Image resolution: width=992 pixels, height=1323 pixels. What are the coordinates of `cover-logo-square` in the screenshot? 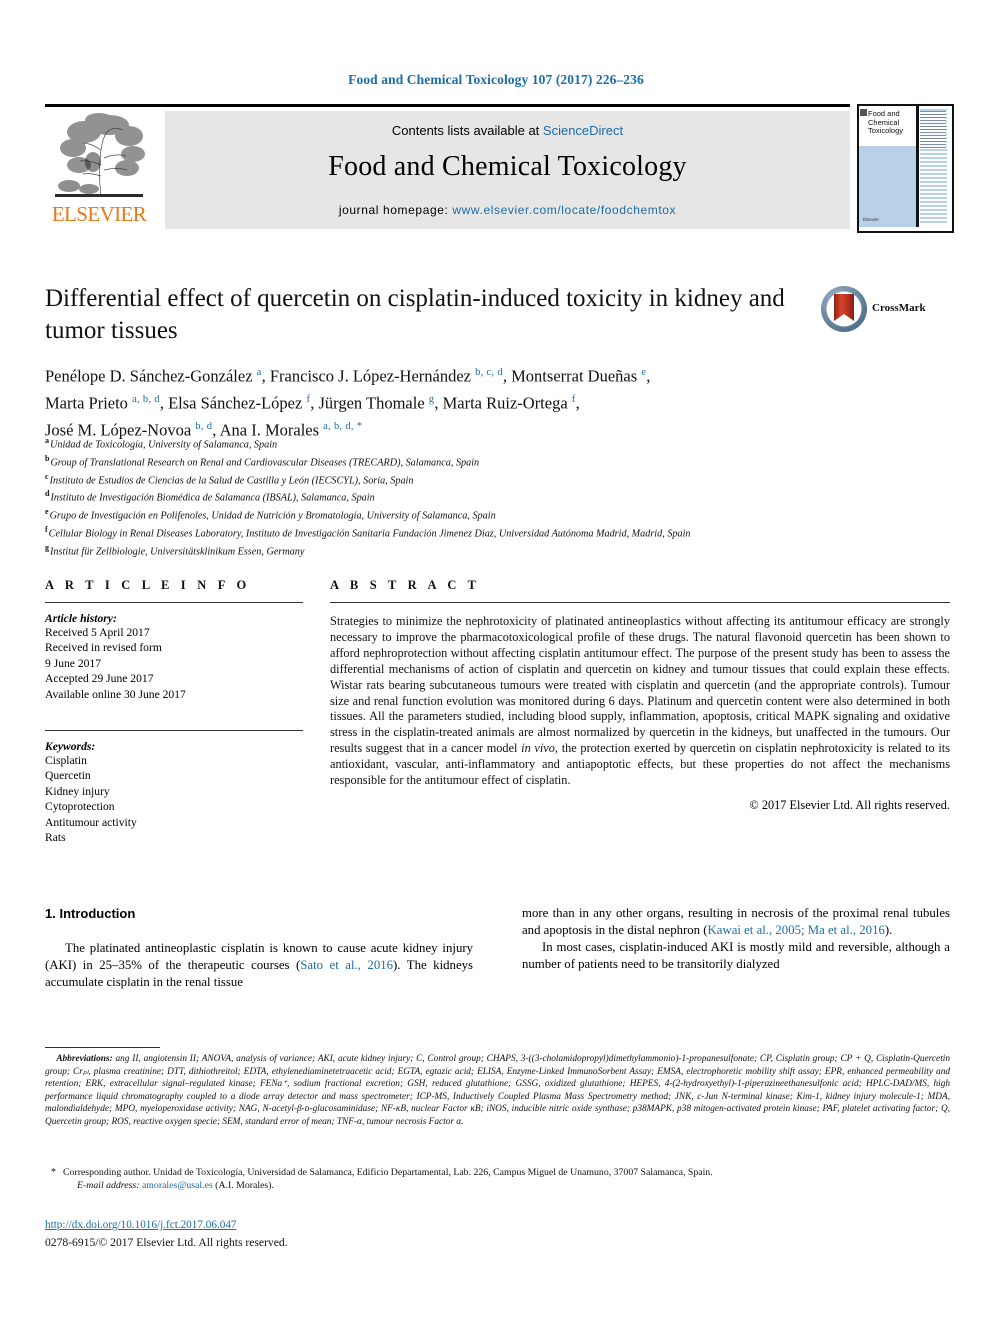 It's located at (863, 112).